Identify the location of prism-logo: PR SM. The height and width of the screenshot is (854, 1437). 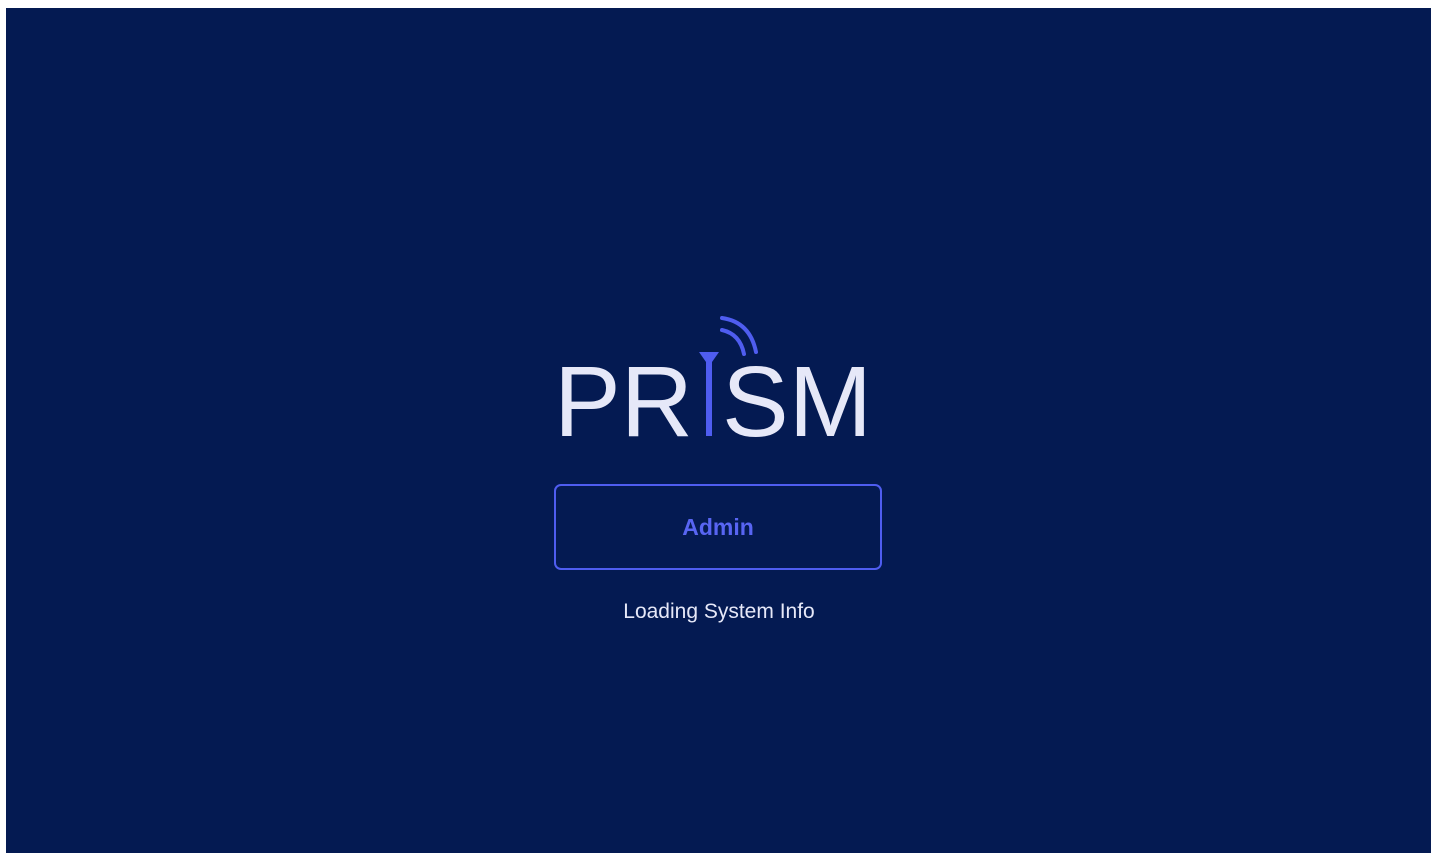
(725, 380).